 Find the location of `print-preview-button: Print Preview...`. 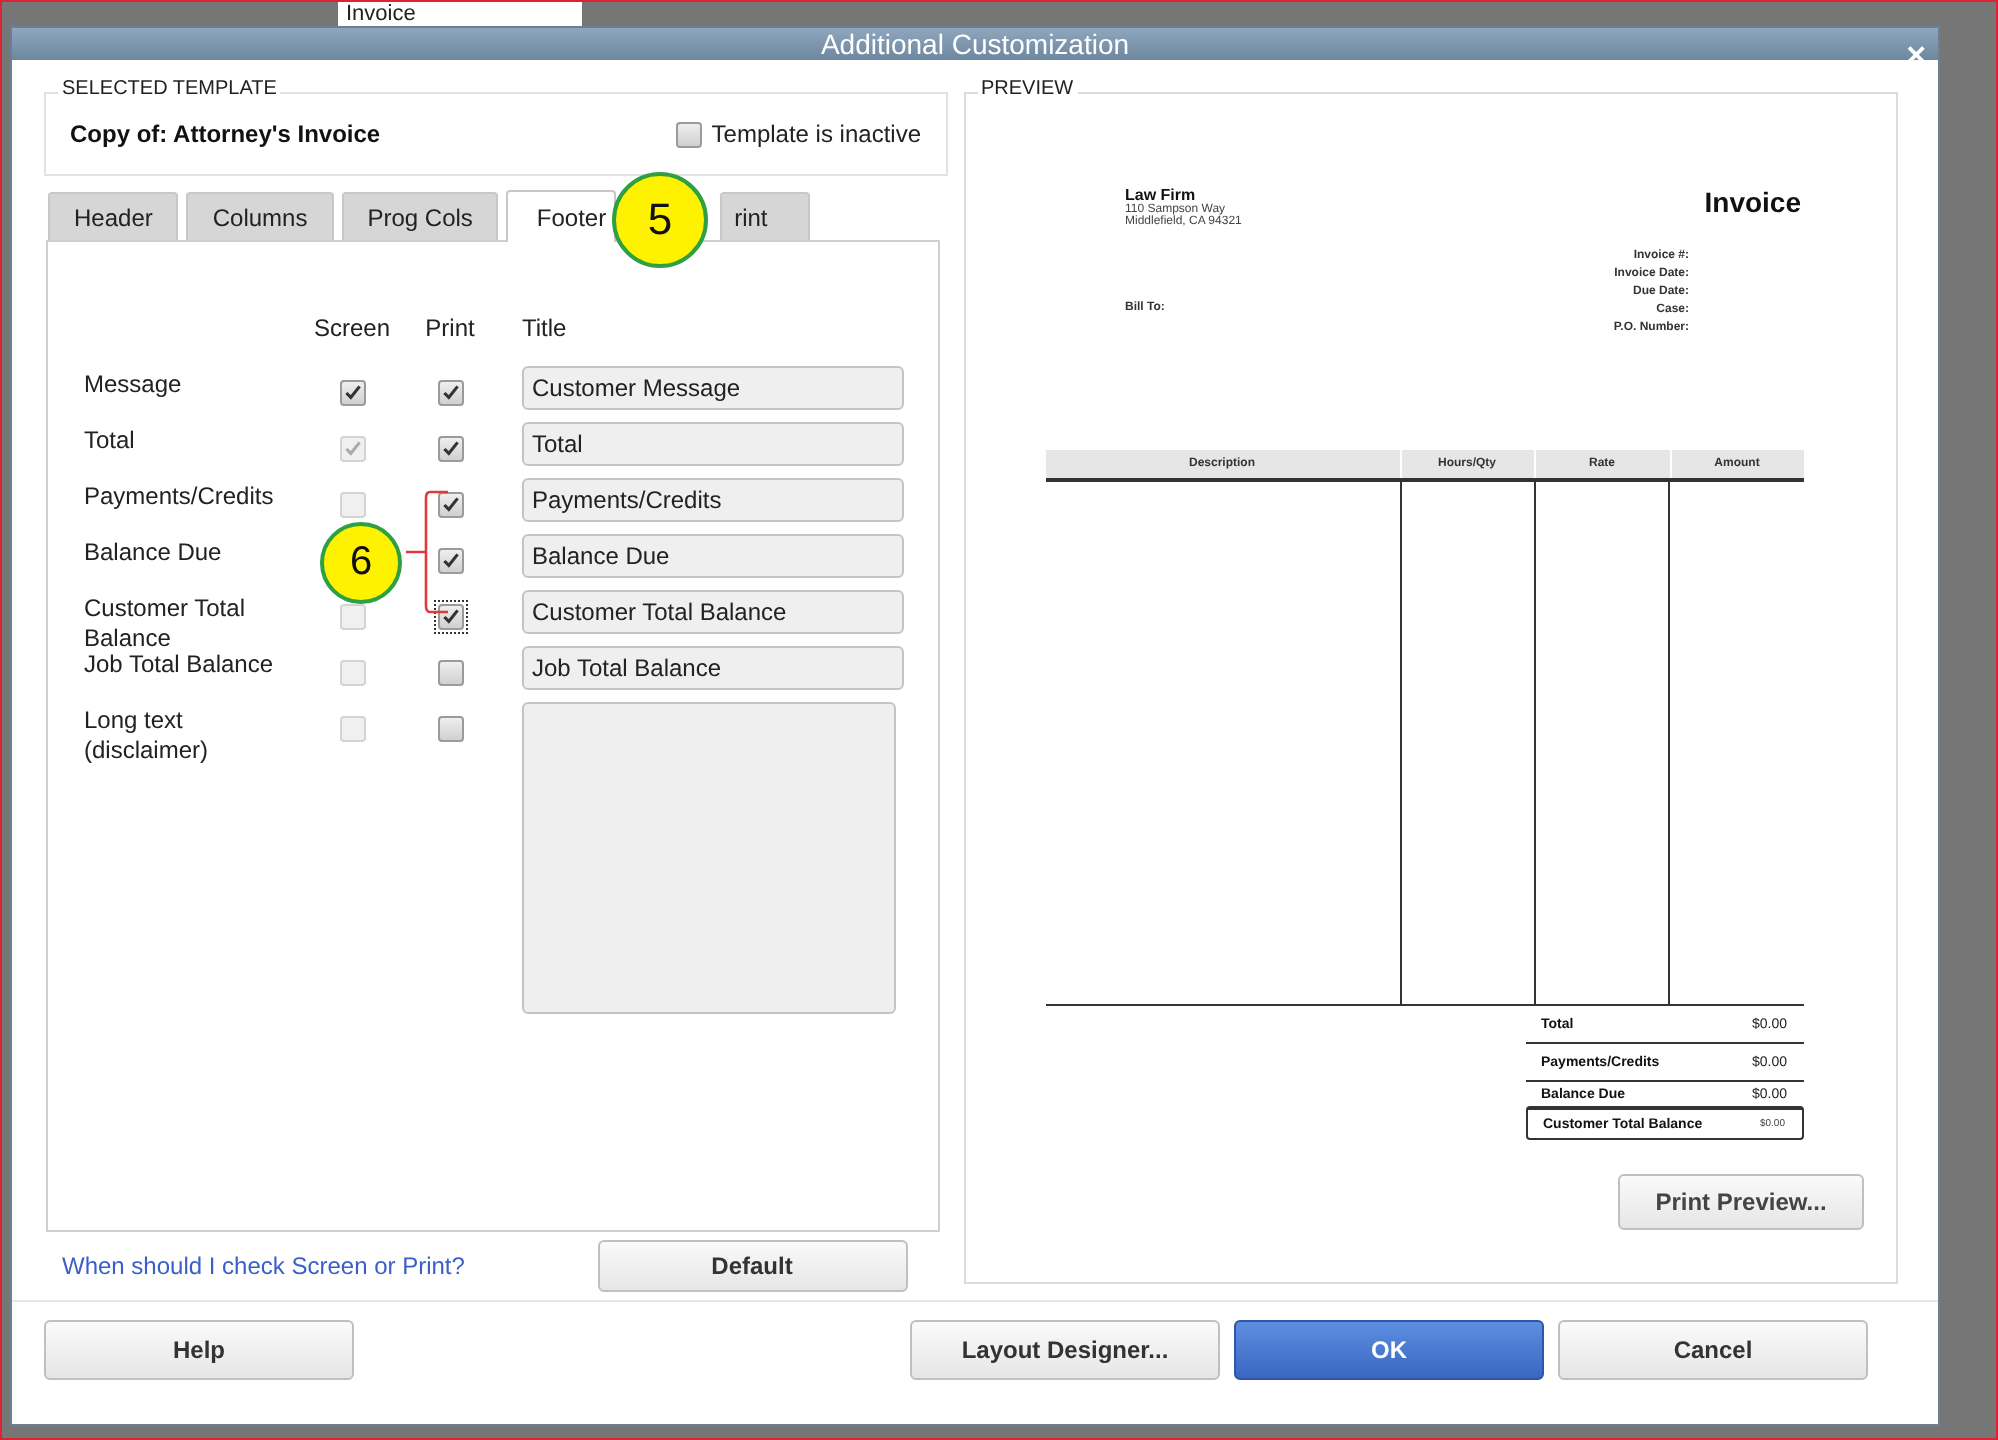

print-preview-button: Print Preview... is located at coordinates (1741, 1202).